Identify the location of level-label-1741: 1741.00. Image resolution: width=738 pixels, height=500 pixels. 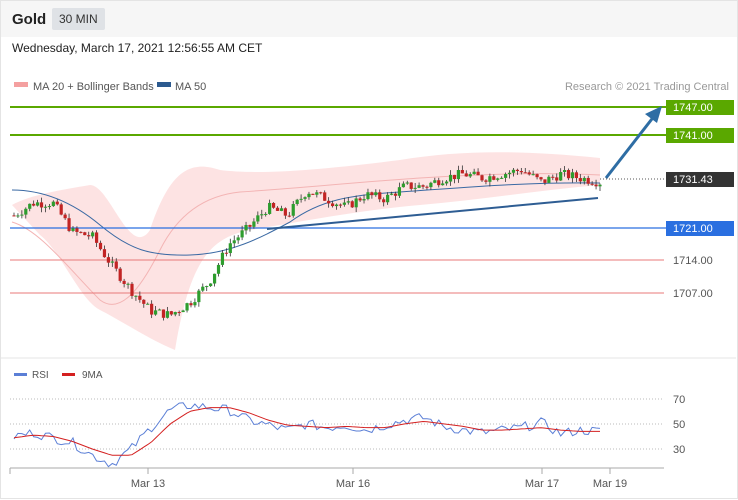
(693, 136).